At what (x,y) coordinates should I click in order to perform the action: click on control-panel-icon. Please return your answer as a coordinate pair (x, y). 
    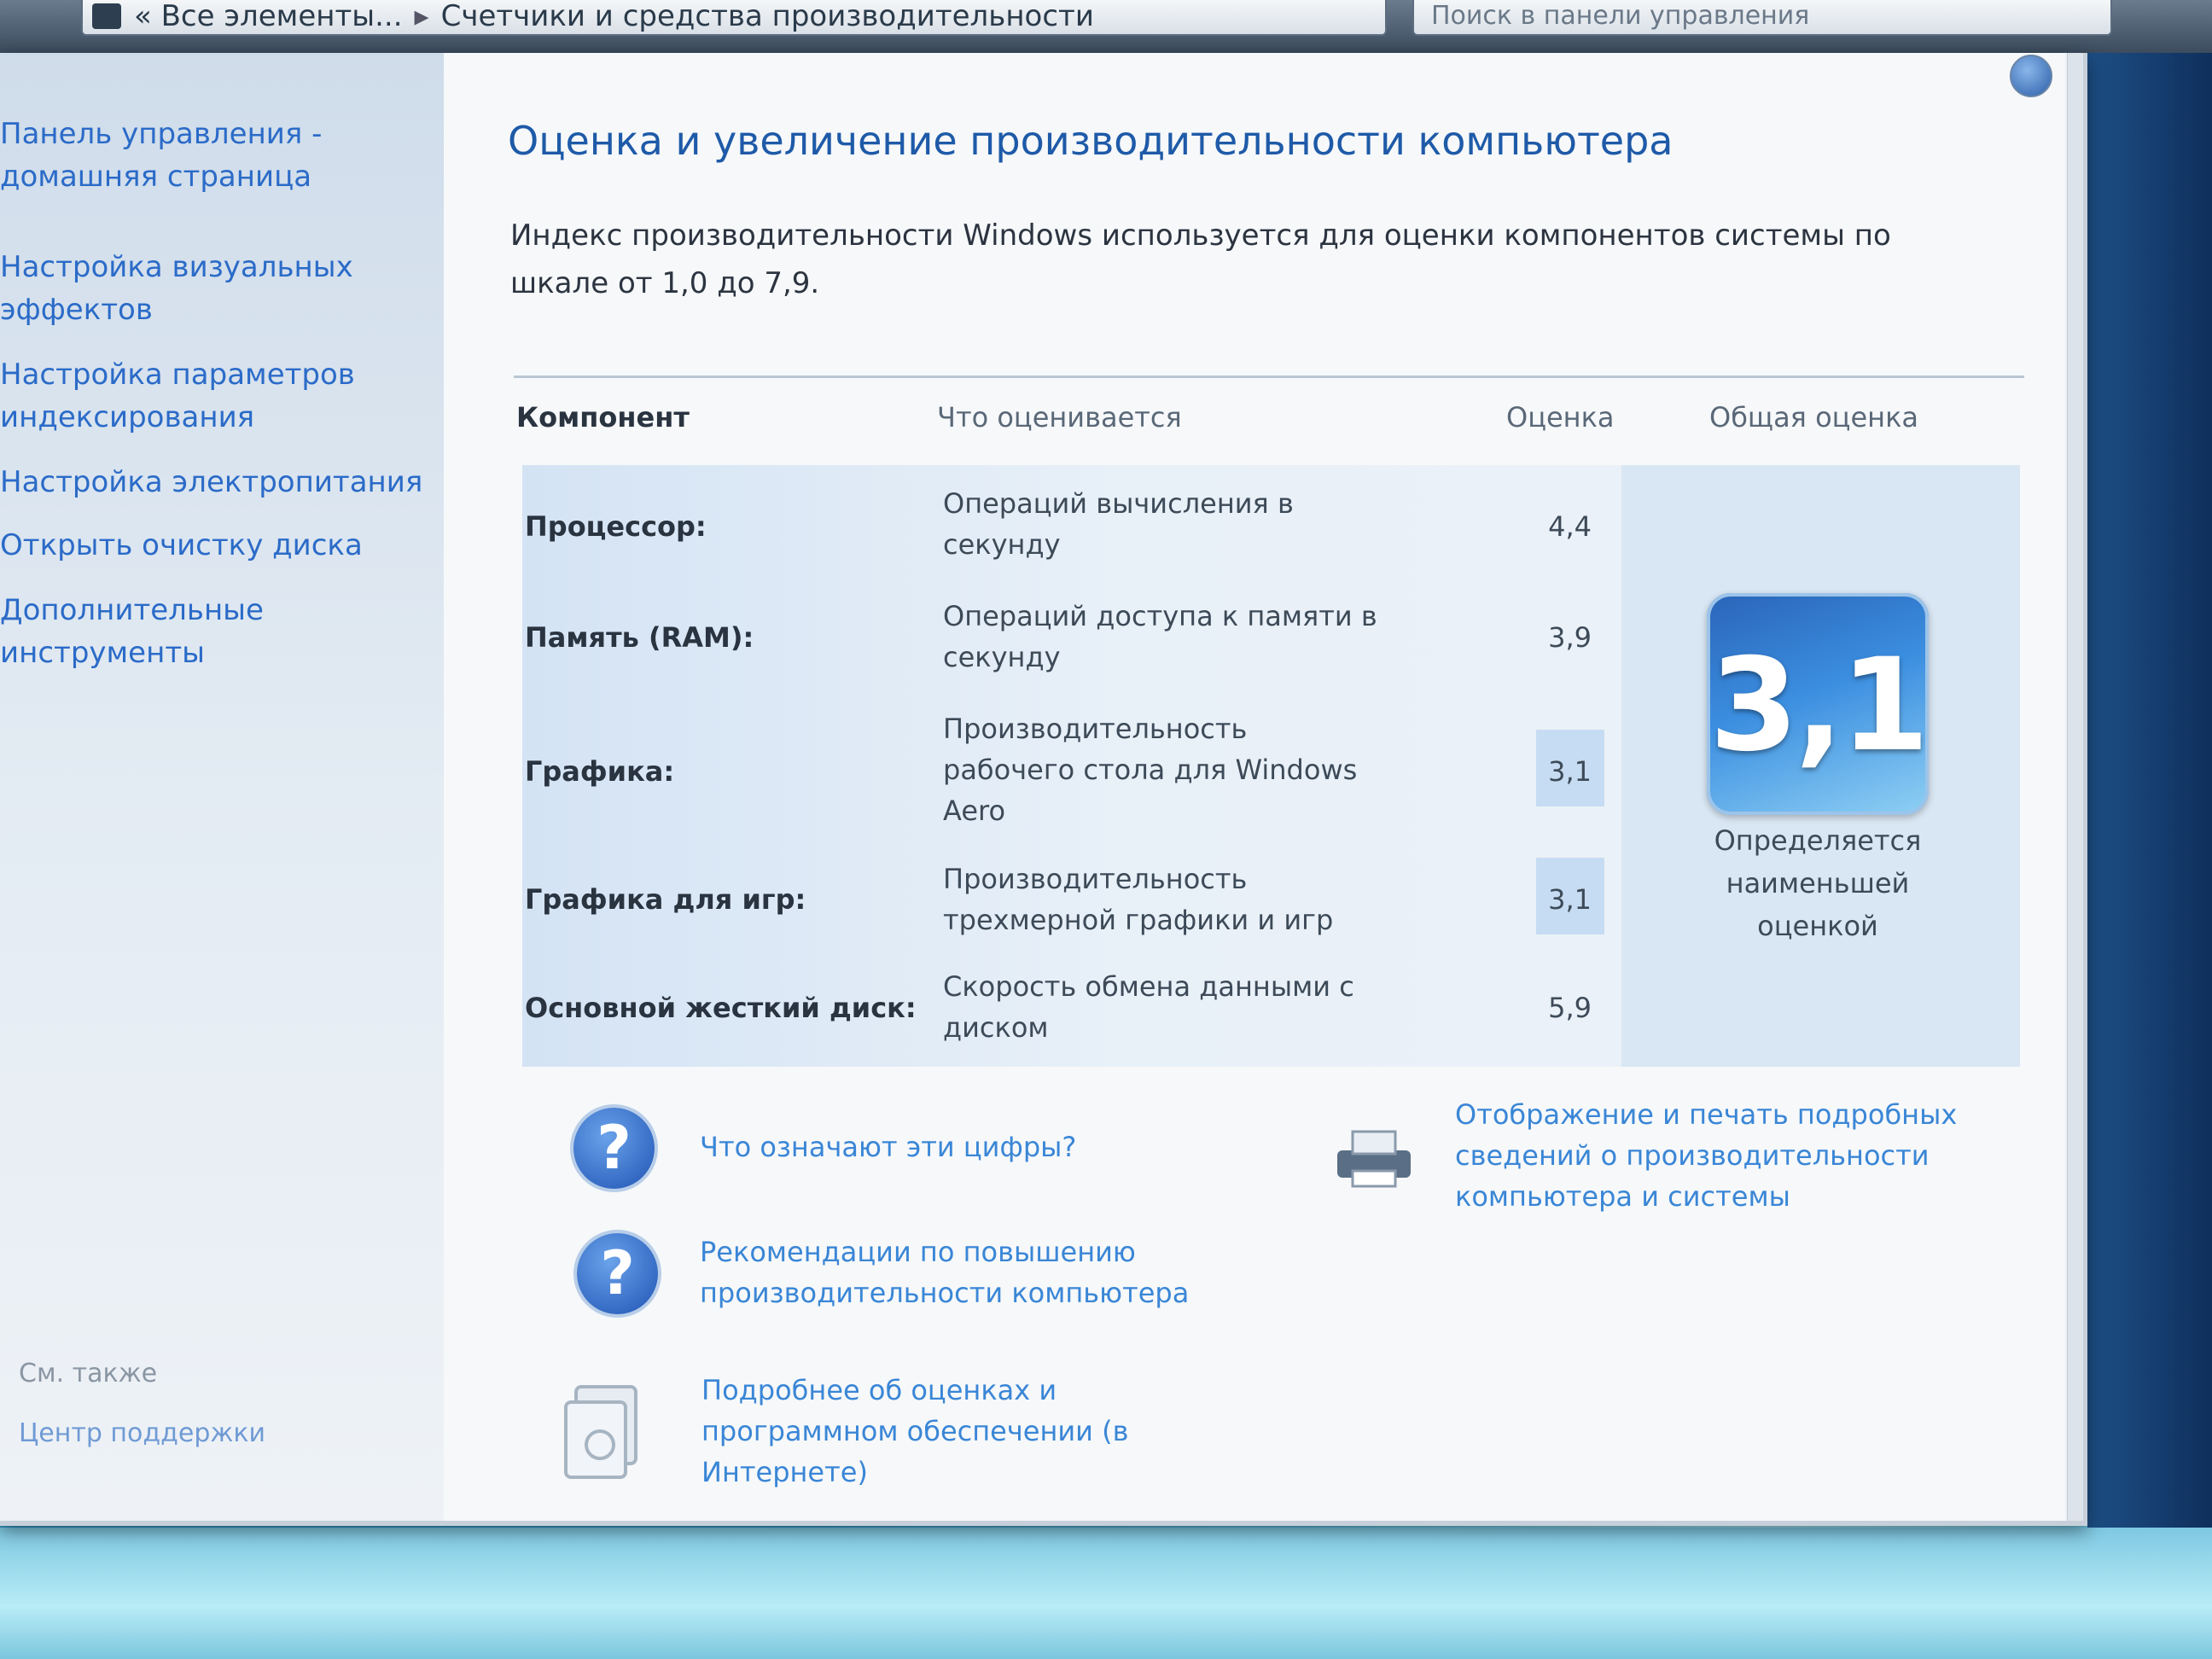
    Looking at the image, I should click on (106, 16).